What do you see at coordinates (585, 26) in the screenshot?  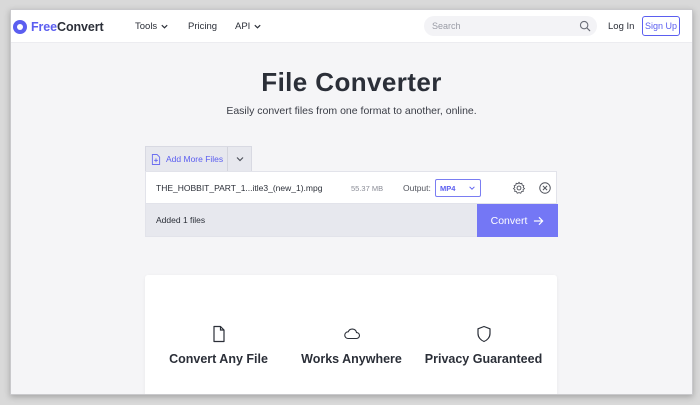 I see `search-icon` at bounding box center [585, 26].